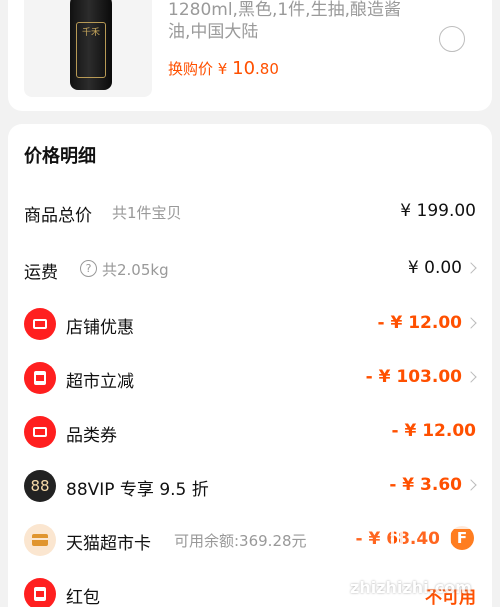 Image resolution: width=500 pixels, height=607 pixels. I want to click on row-sub: 共2.05kg, so click(135, 270).